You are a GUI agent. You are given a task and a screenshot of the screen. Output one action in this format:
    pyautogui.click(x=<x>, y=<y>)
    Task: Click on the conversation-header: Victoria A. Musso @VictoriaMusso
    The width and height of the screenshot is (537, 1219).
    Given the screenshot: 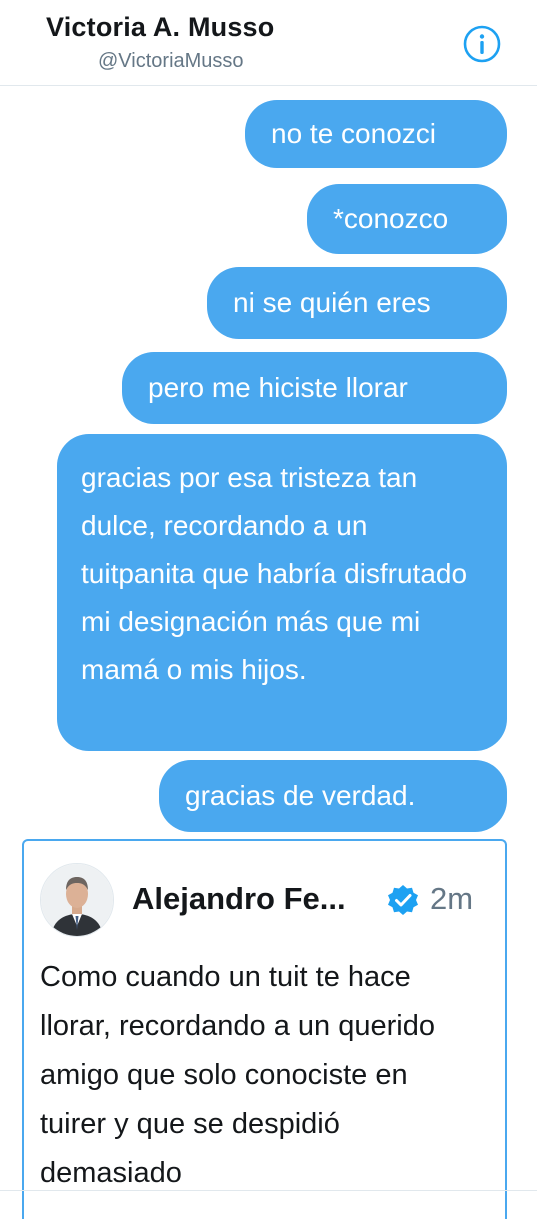 What is the action you would take?
    pyautogui.click(x=268, y=43)
    